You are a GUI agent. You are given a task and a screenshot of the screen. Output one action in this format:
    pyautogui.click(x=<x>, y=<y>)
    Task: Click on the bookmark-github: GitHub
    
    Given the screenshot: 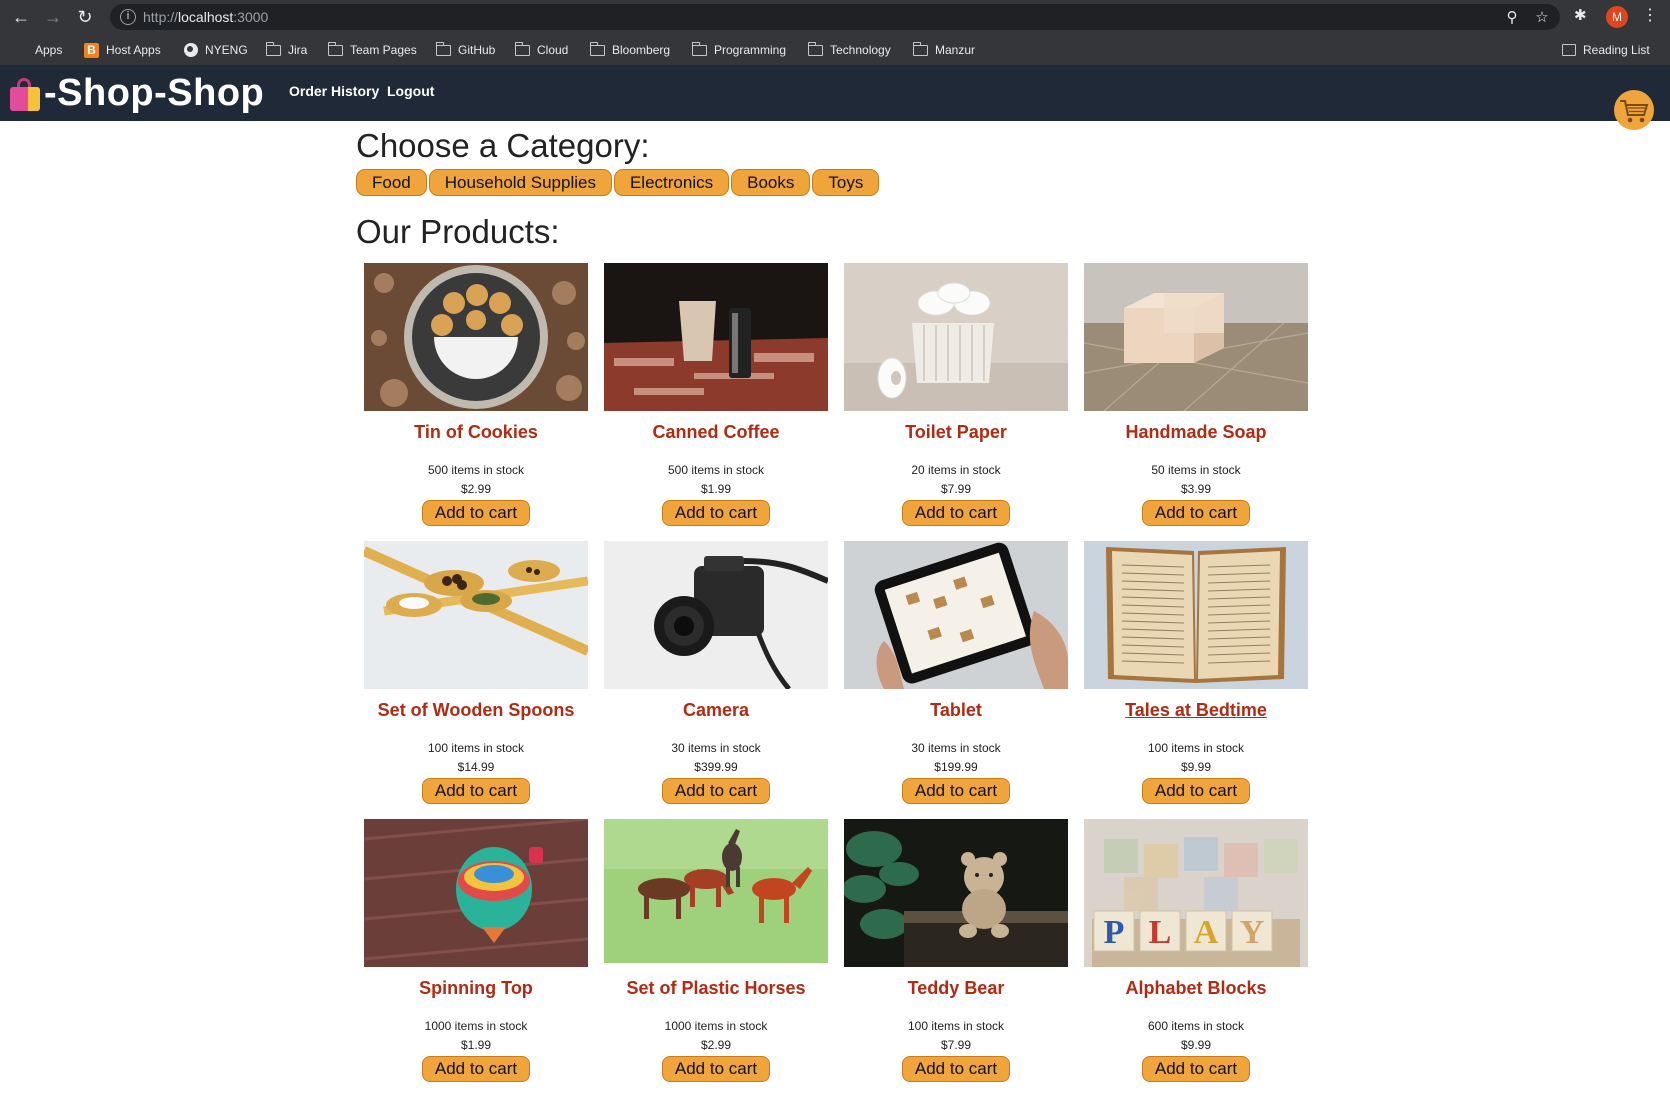 What is the action you would take?
    pyautogui.click(x=465, y=49)
    